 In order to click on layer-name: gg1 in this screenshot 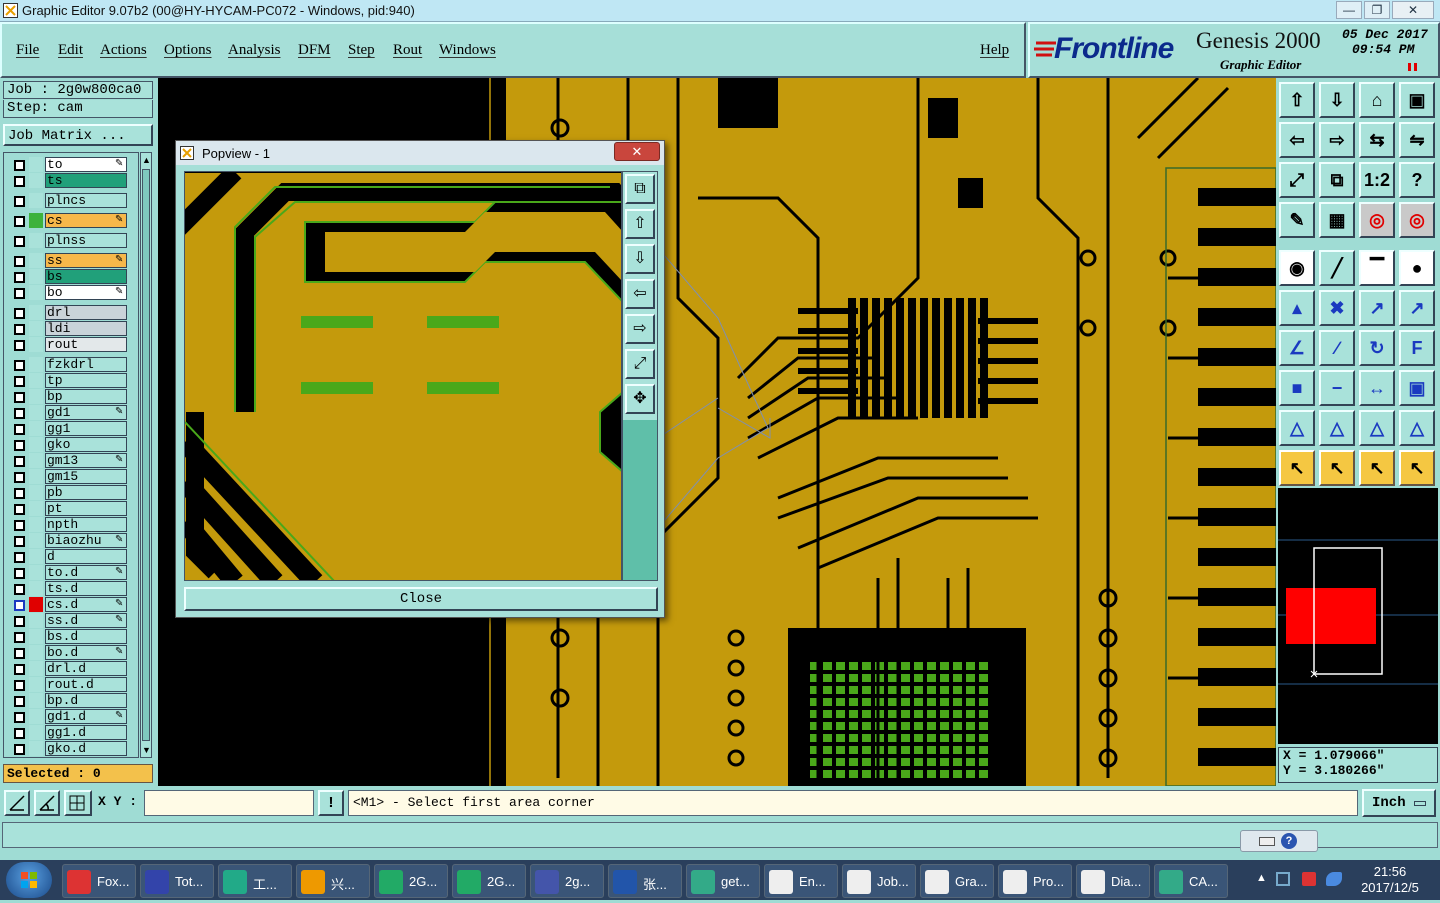, I will do `click(86, 428)`.